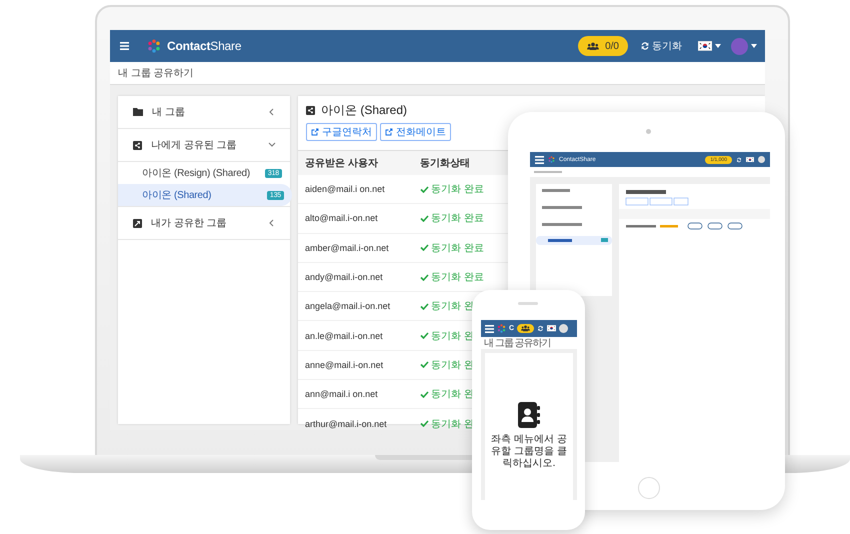  What do you see at coordinates (415, 132) in the screenshot?
I see `export-button: 전화메이트` at bounding box center [415, 132].